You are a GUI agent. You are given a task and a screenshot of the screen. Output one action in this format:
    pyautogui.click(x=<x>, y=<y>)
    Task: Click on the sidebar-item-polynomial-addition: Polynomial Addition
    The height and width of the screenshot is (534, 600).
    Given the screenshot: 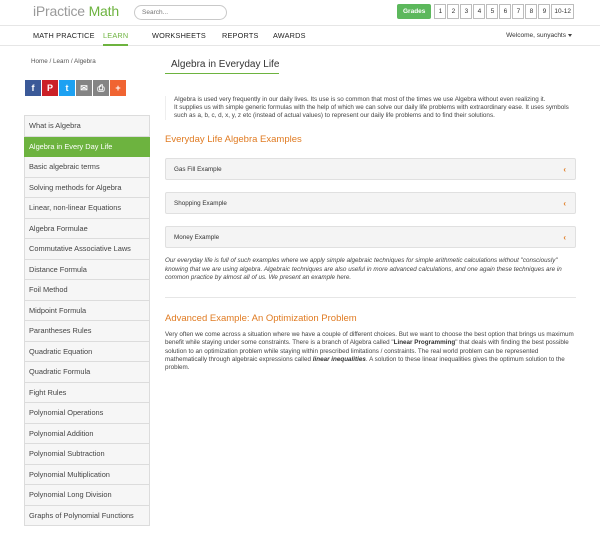 What is the action you would take?
    pyautogui.click(x=87, y=433)
    